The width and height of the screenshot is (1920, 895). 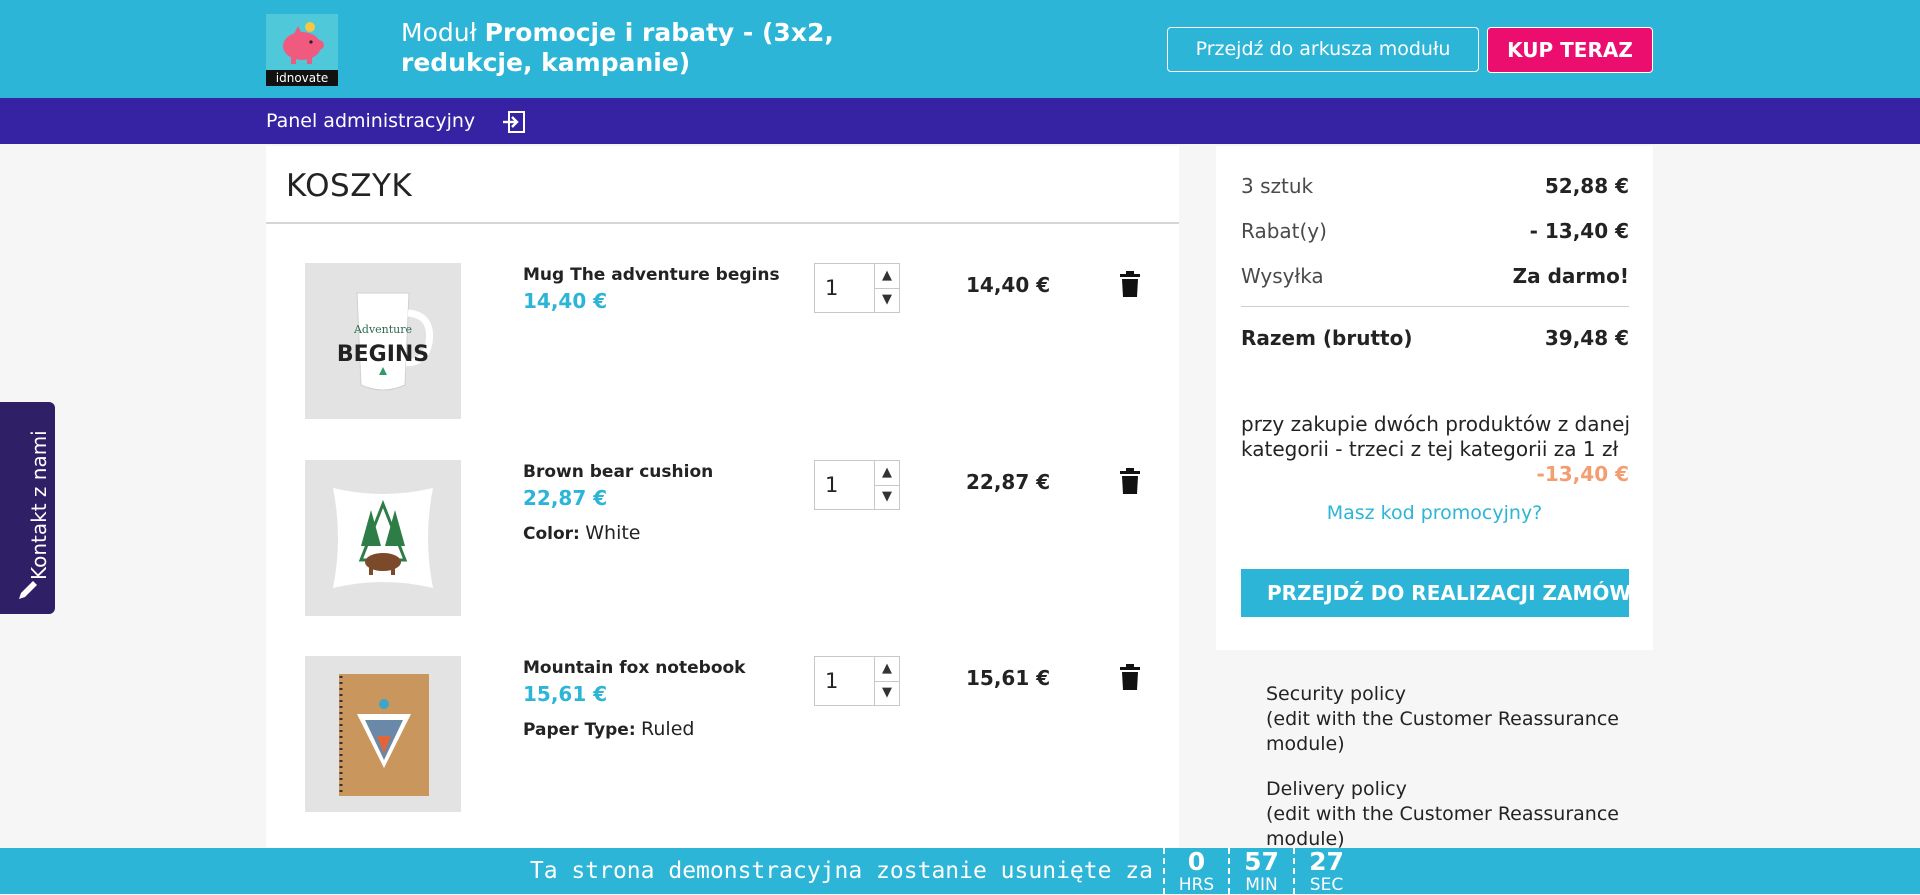 What do you see at coordinates (651, 275) in the screenshot?
I see `product-name: Mug The adventure begins` at bounding box center [651, 275].